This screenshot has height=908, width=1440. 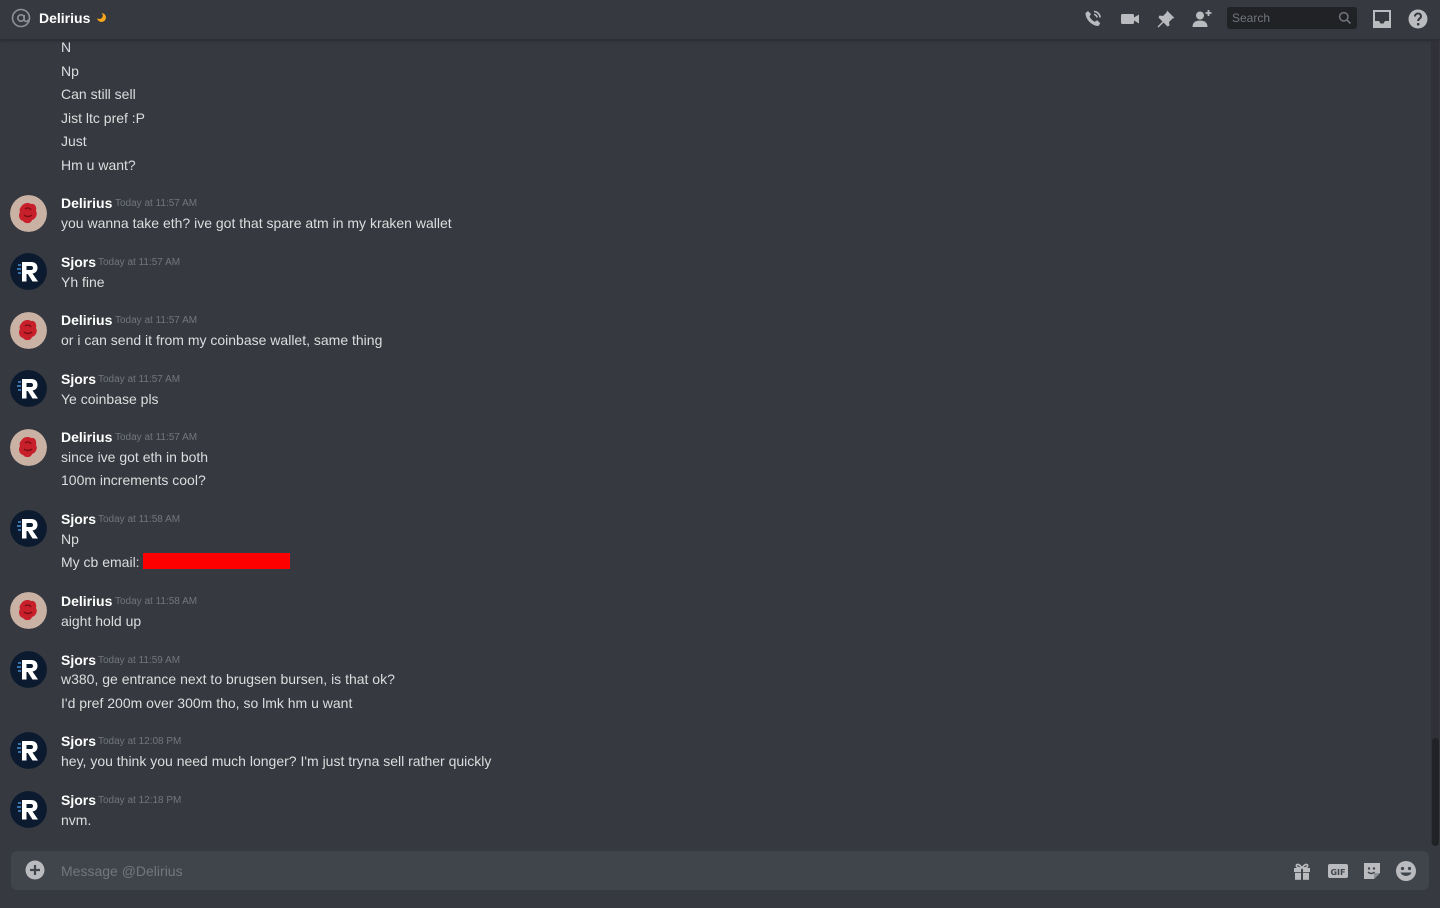 I want to click on search-icon, so click(x=1345, y=18).